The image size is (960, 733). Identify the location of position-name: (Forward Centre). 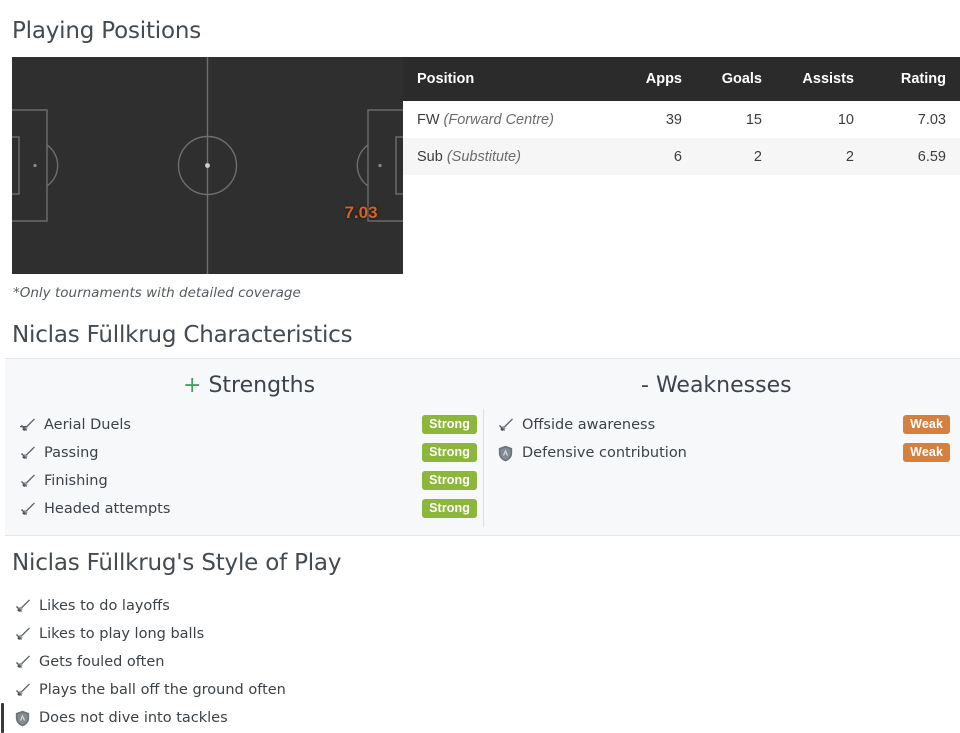
(498, 119).